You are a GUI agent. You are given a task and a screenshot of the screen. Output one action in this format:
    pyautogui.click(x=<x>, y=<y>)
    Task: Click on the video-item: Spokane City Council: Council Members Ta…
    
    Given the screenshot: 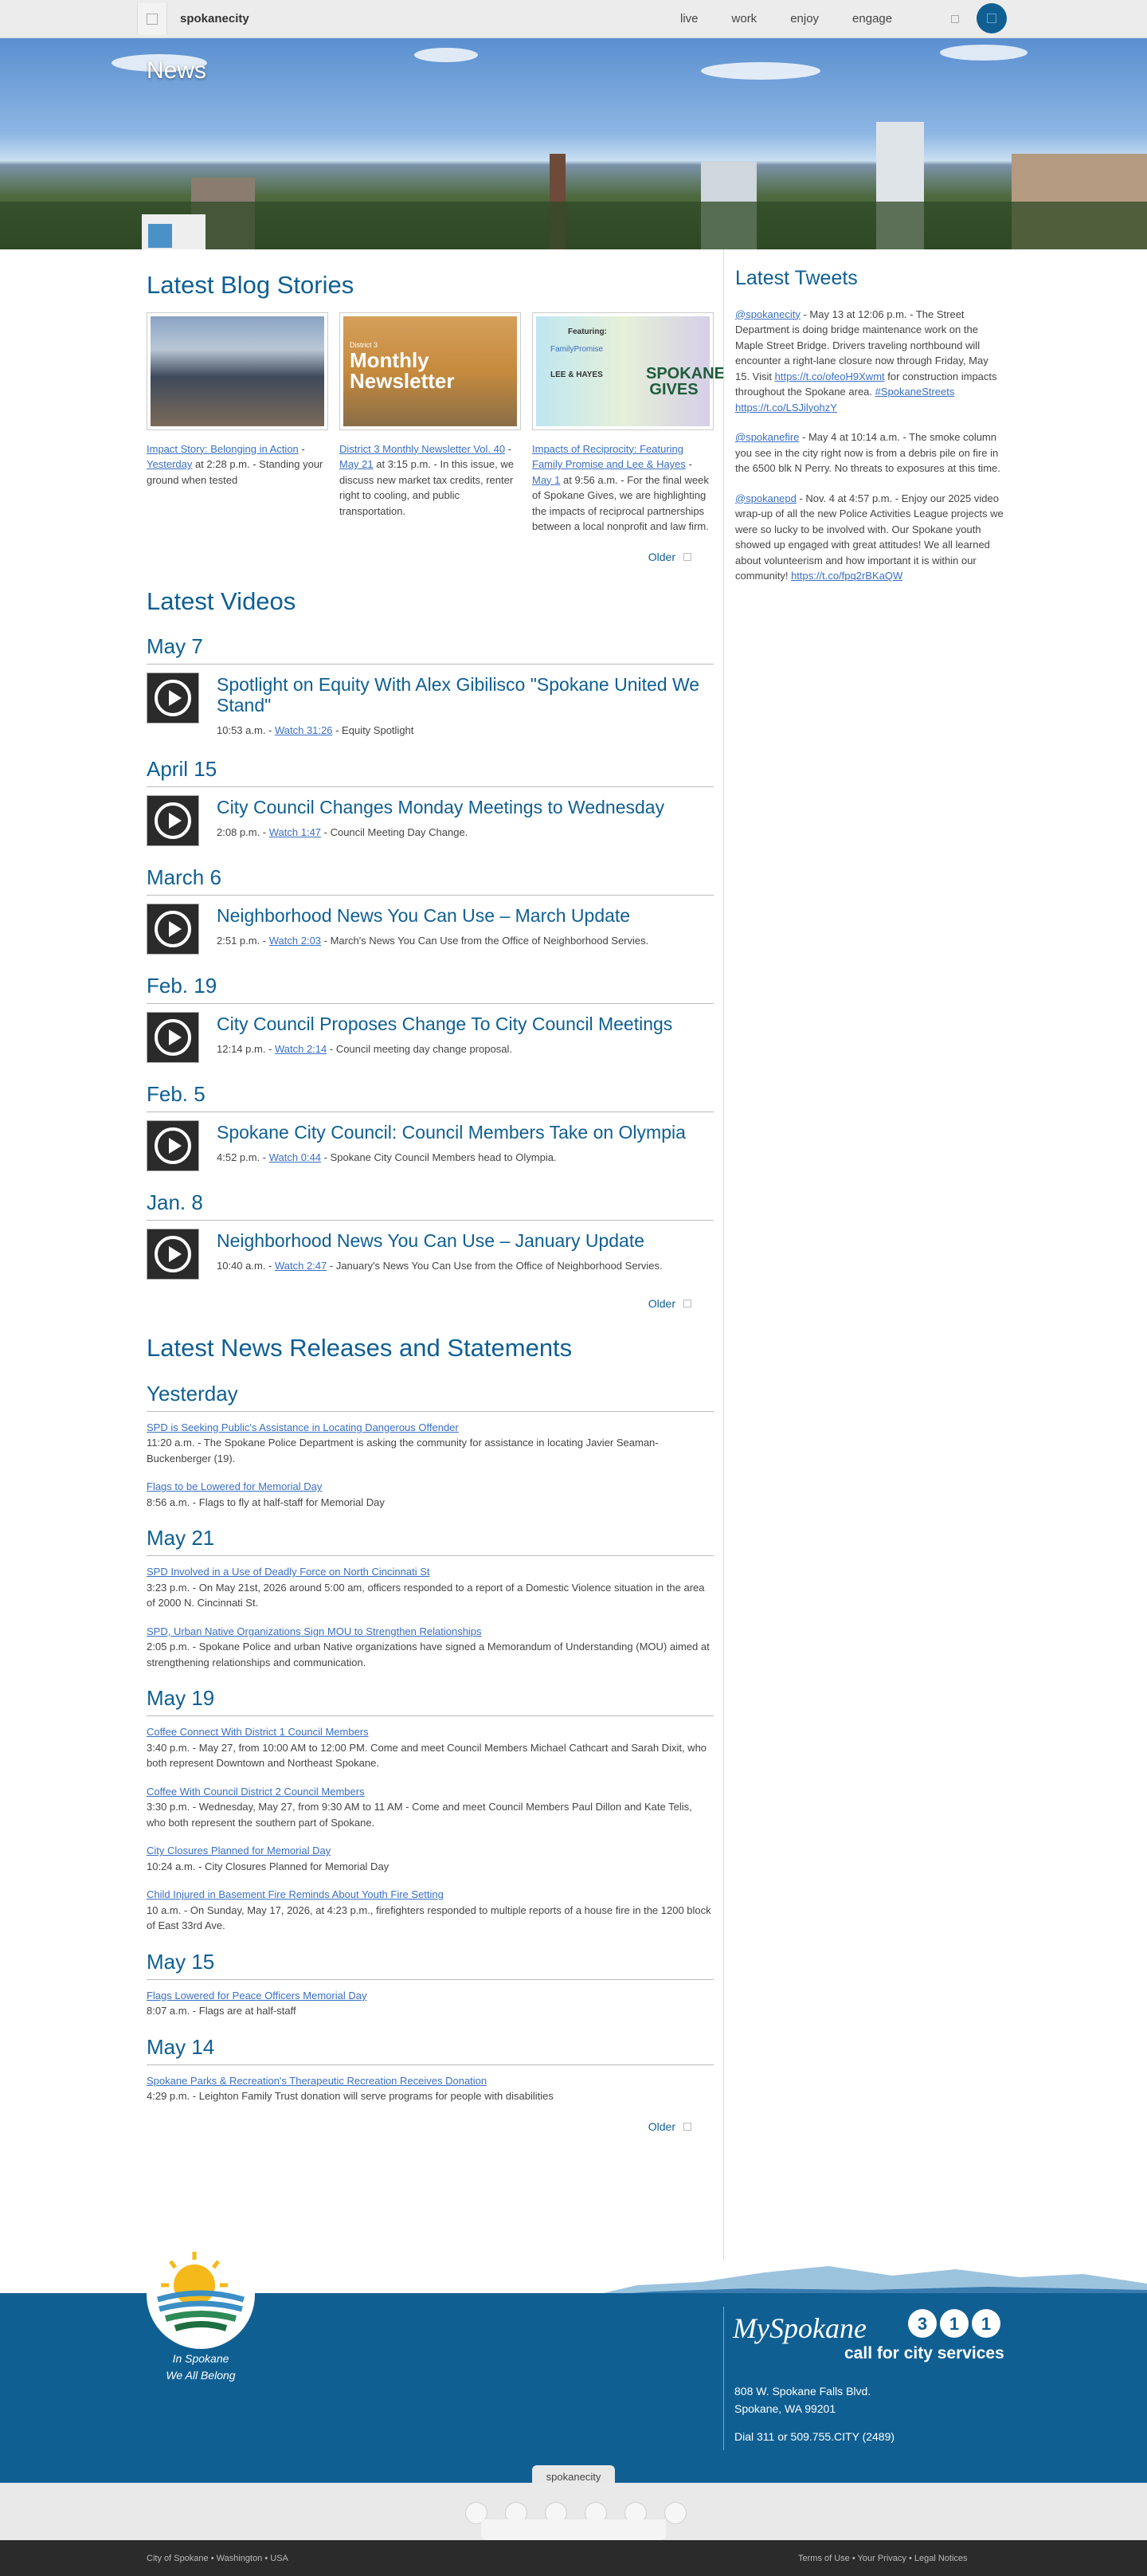 What is the action you would take?
    pyautogui.click(x=430, y=1146)
    